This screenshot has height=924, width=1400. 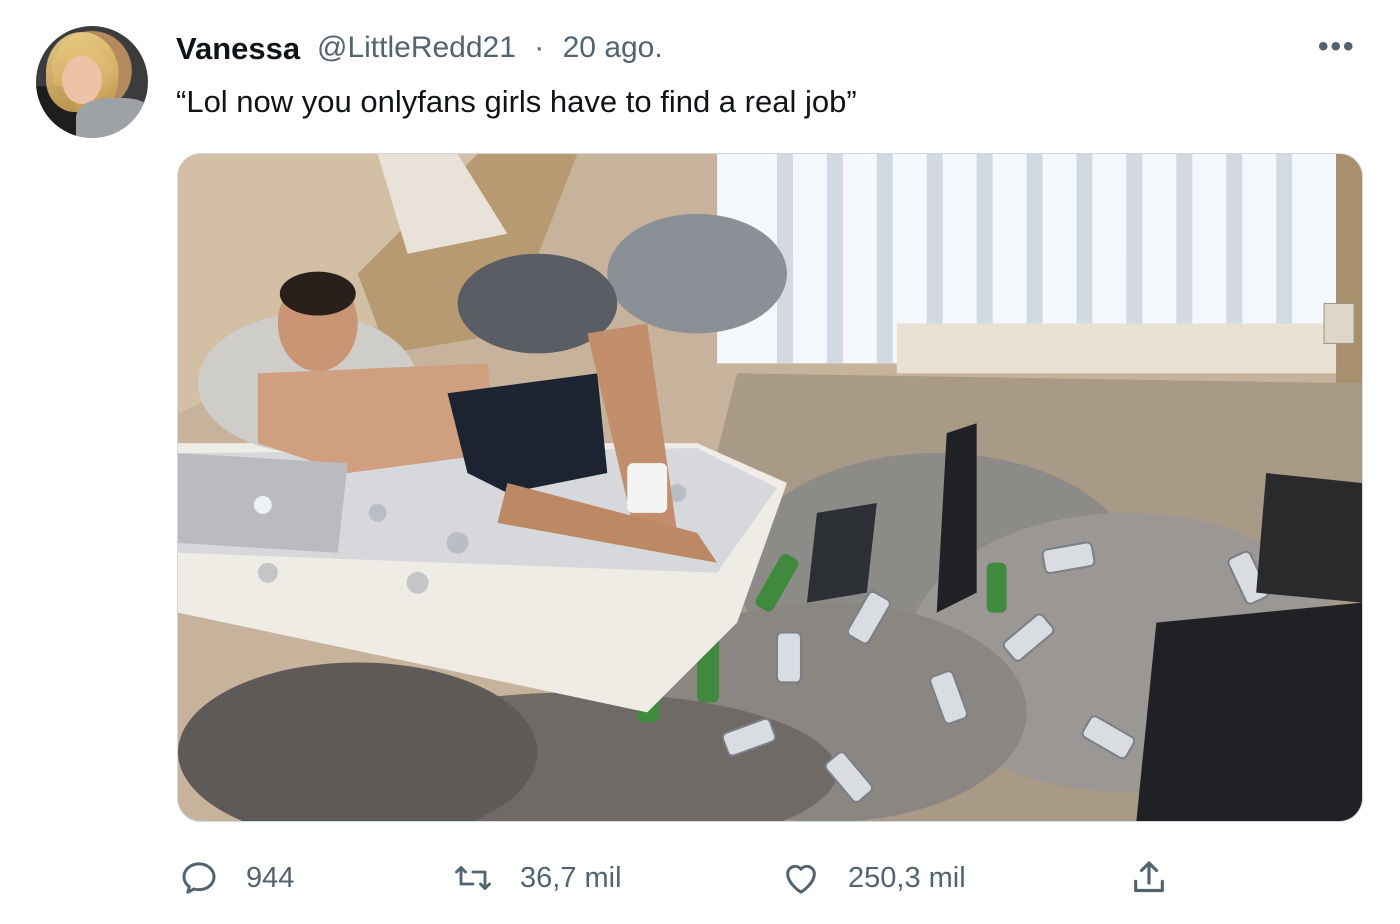 What do you see at coordinates (270, 877) in the screenshot?
I see `reply-count: 944` at bounding box center [270, 877].